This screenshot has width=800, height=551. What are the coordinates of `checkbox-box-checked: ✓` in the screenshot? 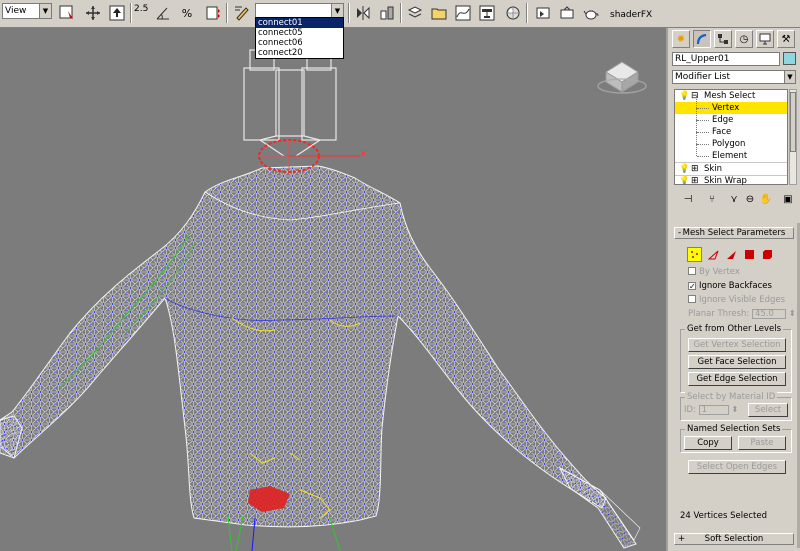 It's located at (692, 286).